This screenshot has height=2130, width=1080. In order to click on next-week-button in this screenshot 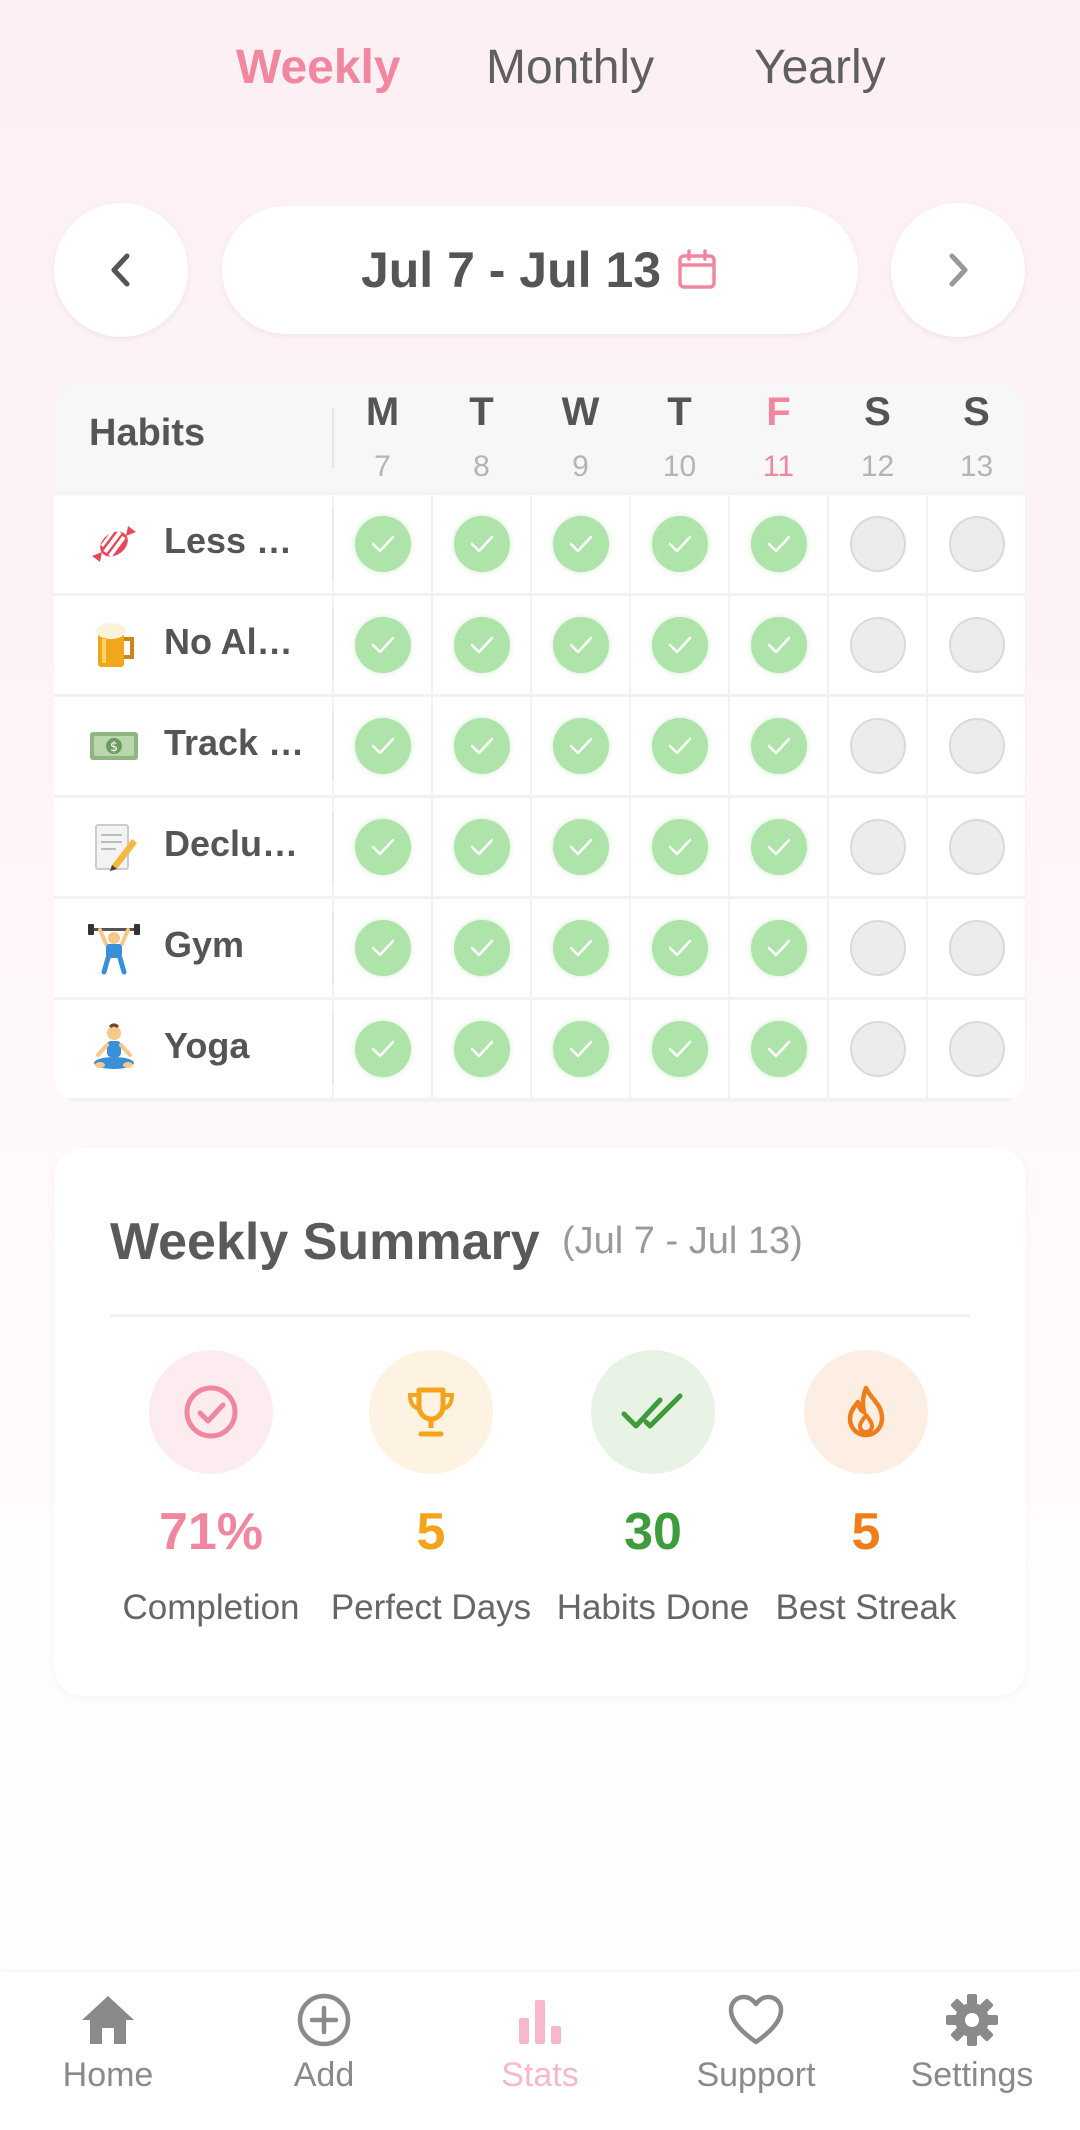, I will do `click(958, 270)`.